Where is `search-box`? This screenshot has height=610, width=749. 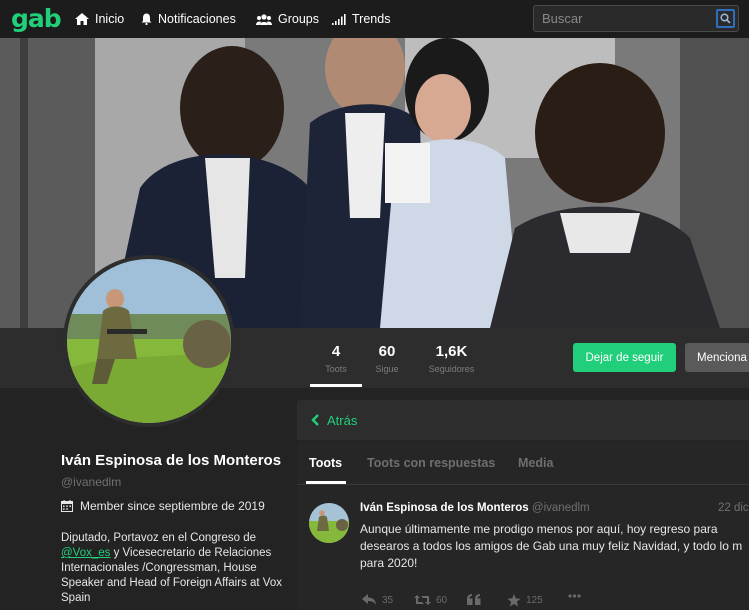
search-box is located at coordinates (636, 18).